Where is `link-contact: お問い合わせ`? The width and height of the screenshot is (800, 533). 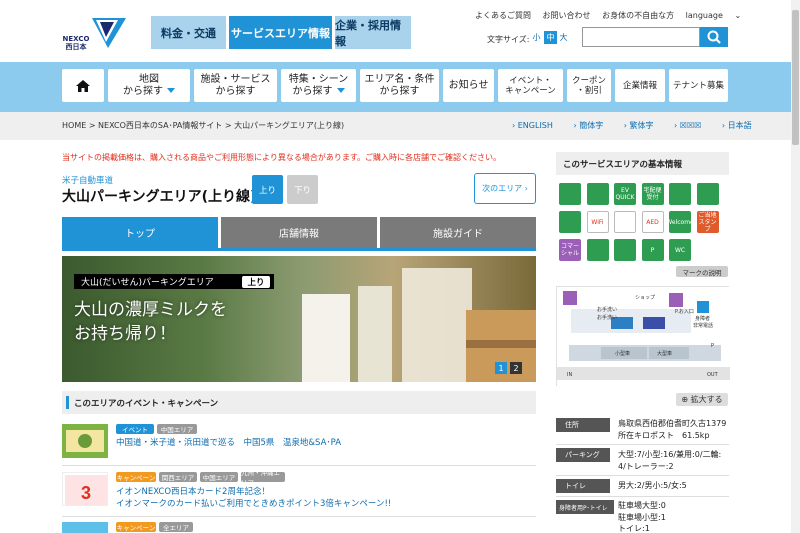
link-contact: お問い合わせ is located at coordinates (567, 15).